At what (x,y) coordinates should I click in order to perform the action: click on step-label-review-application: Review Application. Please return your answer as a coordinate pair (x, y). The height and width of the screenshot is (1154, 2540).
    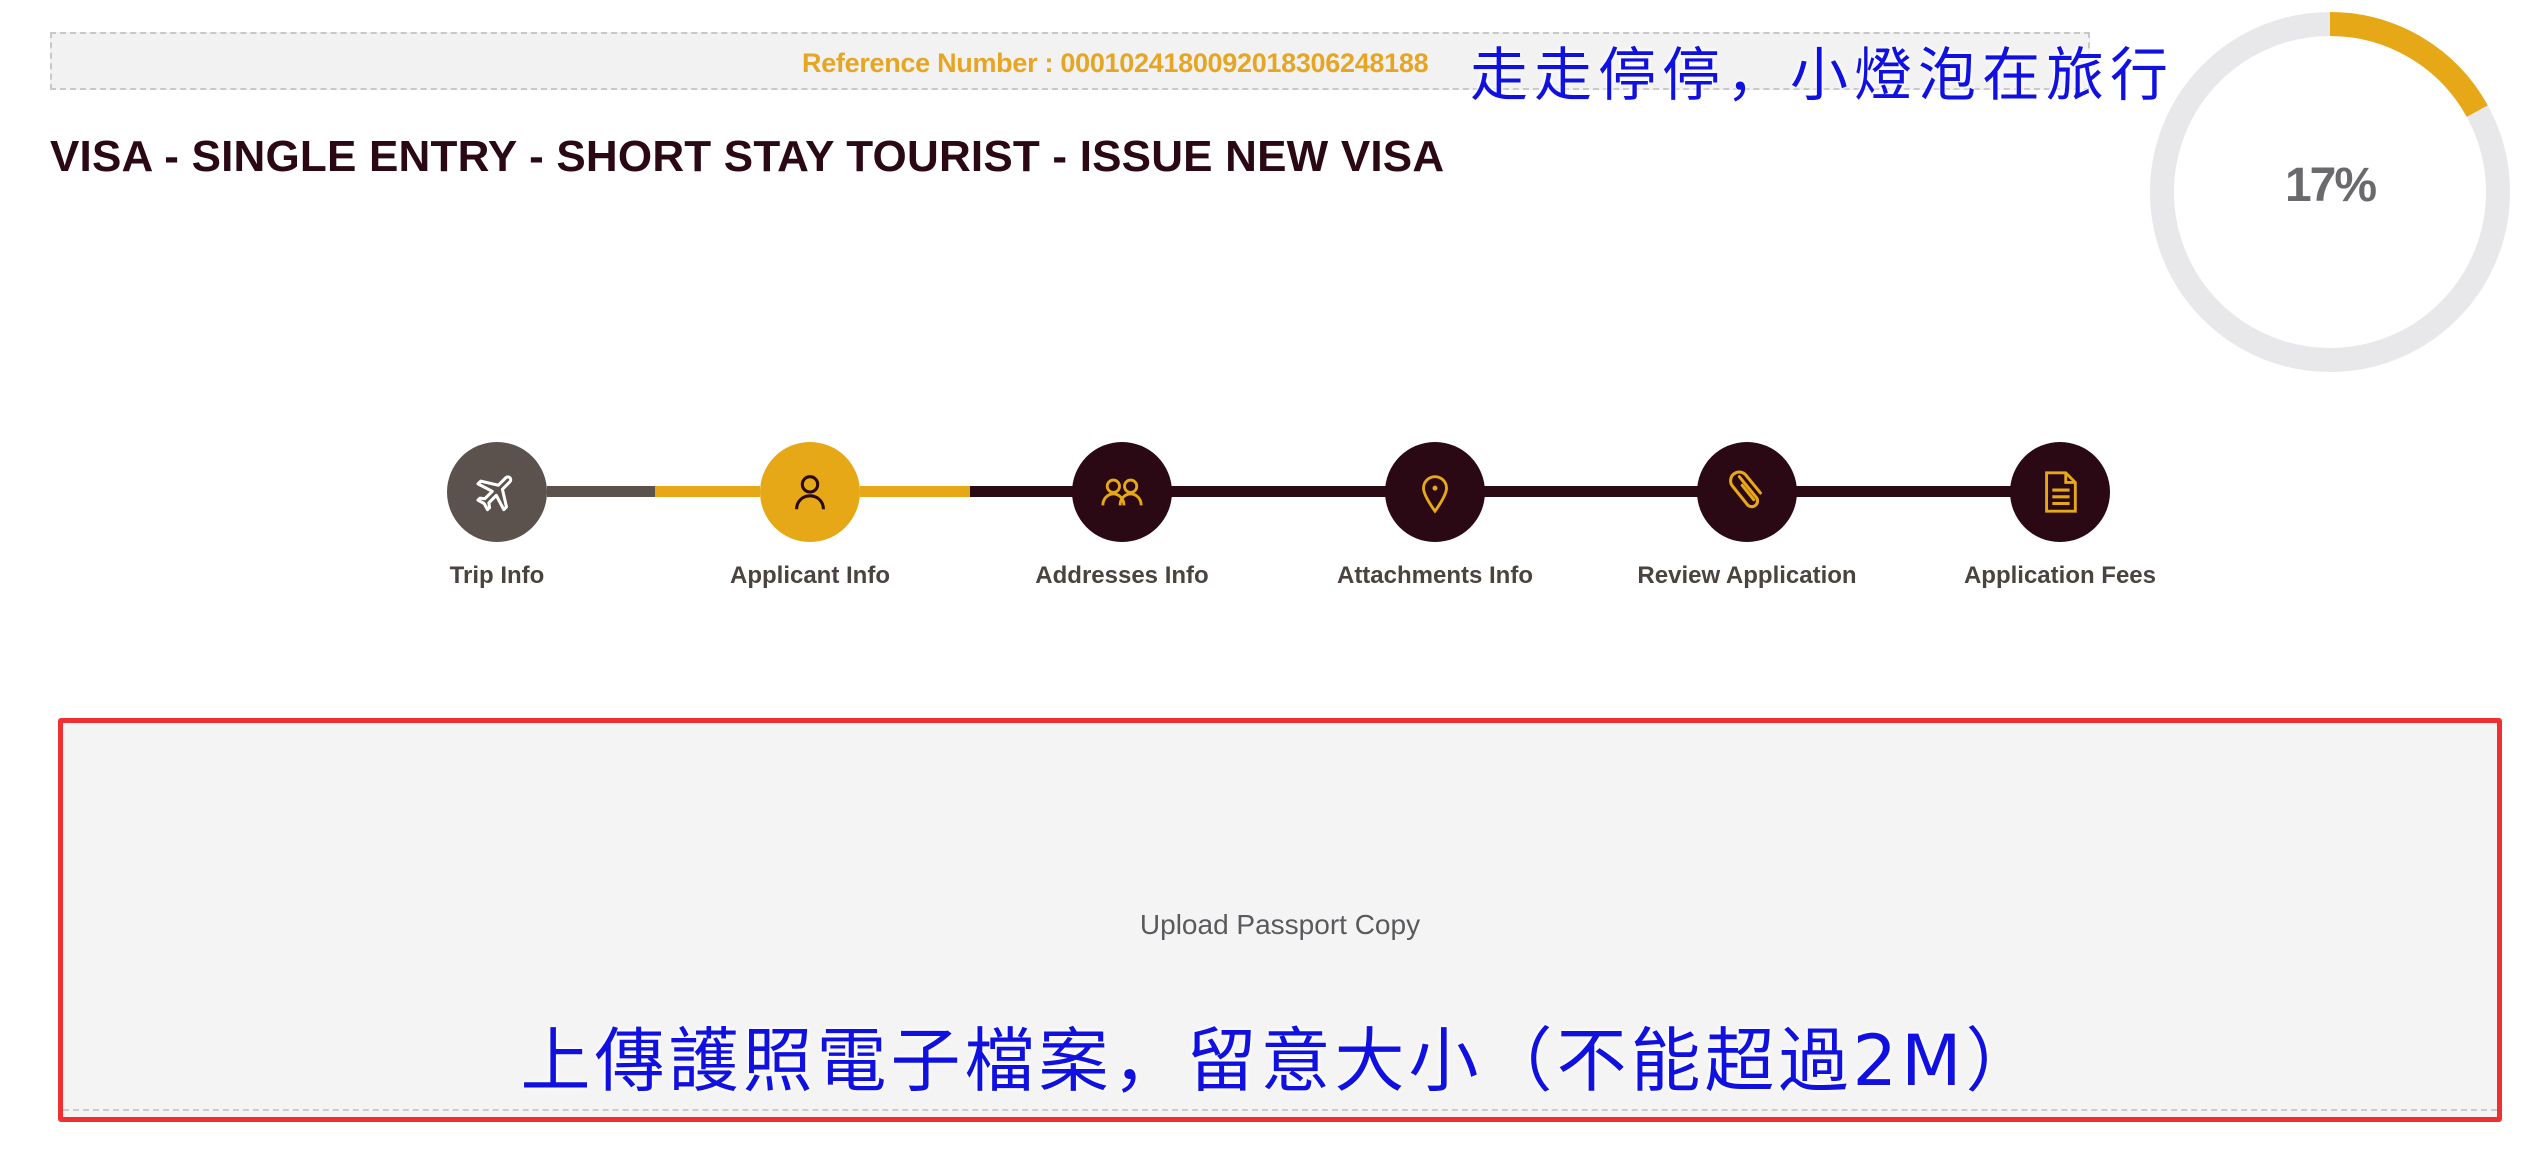
    Looking at the image, I should click on (1747, 576).